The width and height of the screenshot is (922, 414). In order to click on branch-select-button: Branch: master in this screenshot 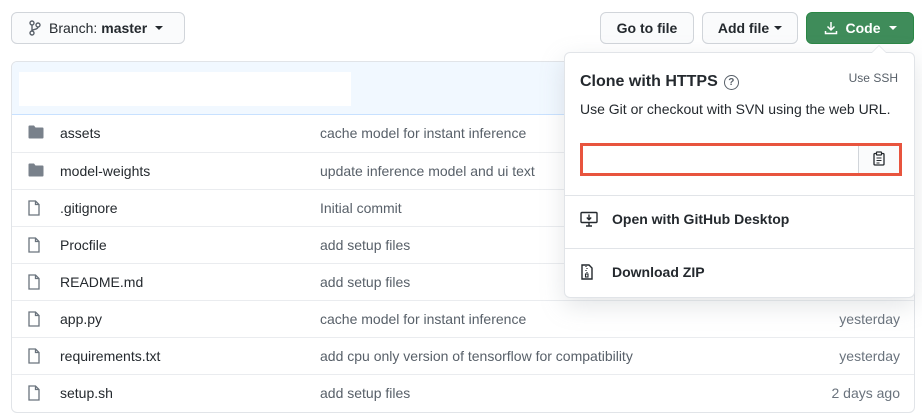, I will do `click(98, 28)`.